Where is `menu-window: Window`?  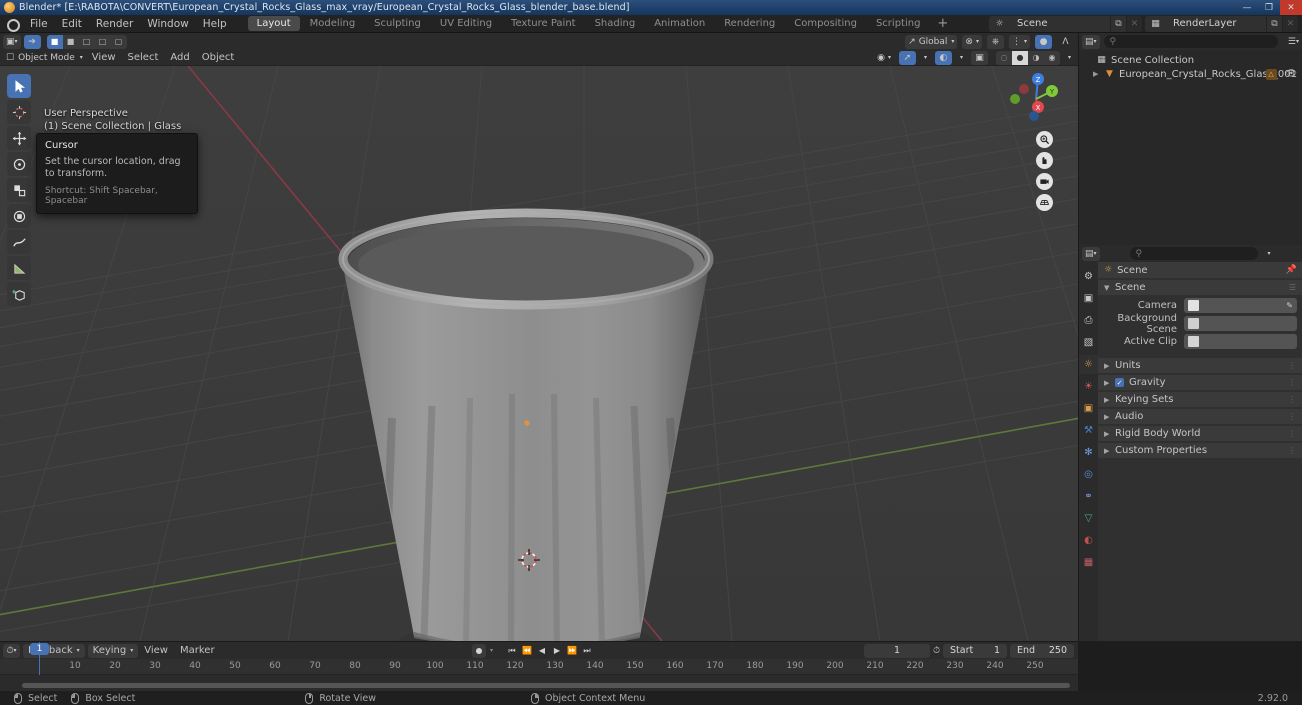
menu-window: Window is located at coordinates (167, 24).